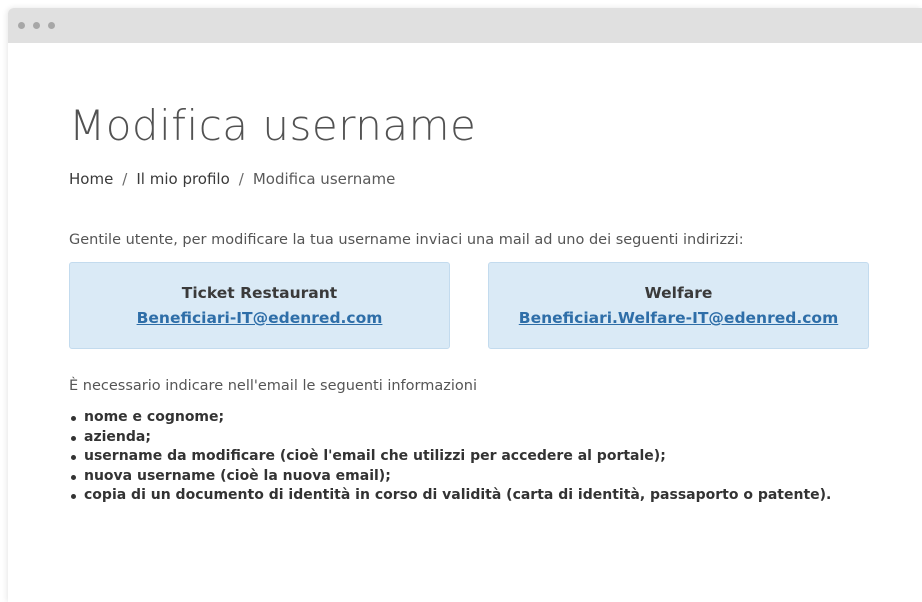 The width and height of the screenshot is (922, 602). Describe the element at coordinates (259, 293) in the screenshot. I see `card-title: Ticket Restaurant` at that location.